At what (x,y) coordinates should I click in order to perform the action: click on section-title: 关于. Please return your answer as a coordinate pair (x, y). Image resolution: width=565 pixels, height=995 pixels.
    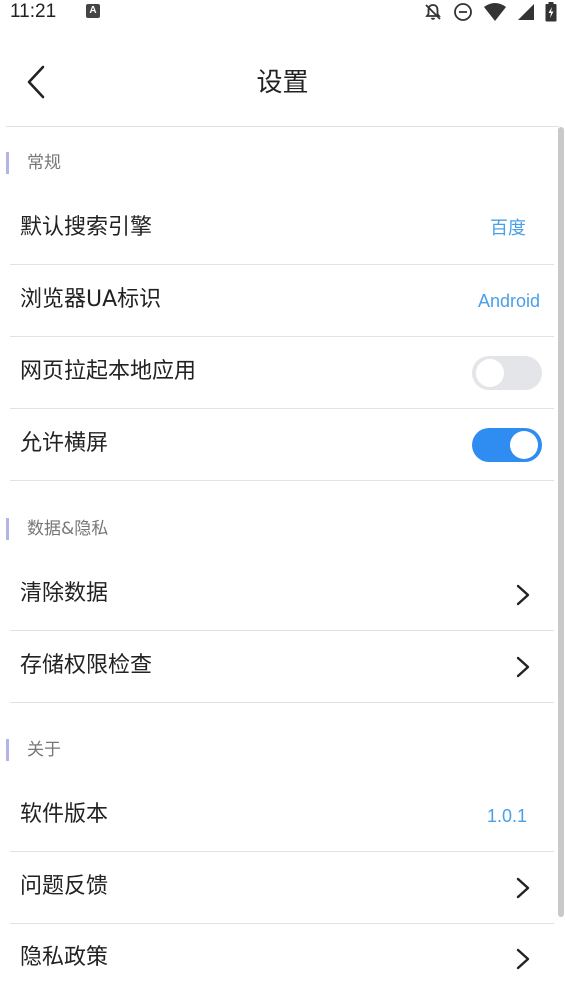
    Looking at the image, I should click on (44, 750).